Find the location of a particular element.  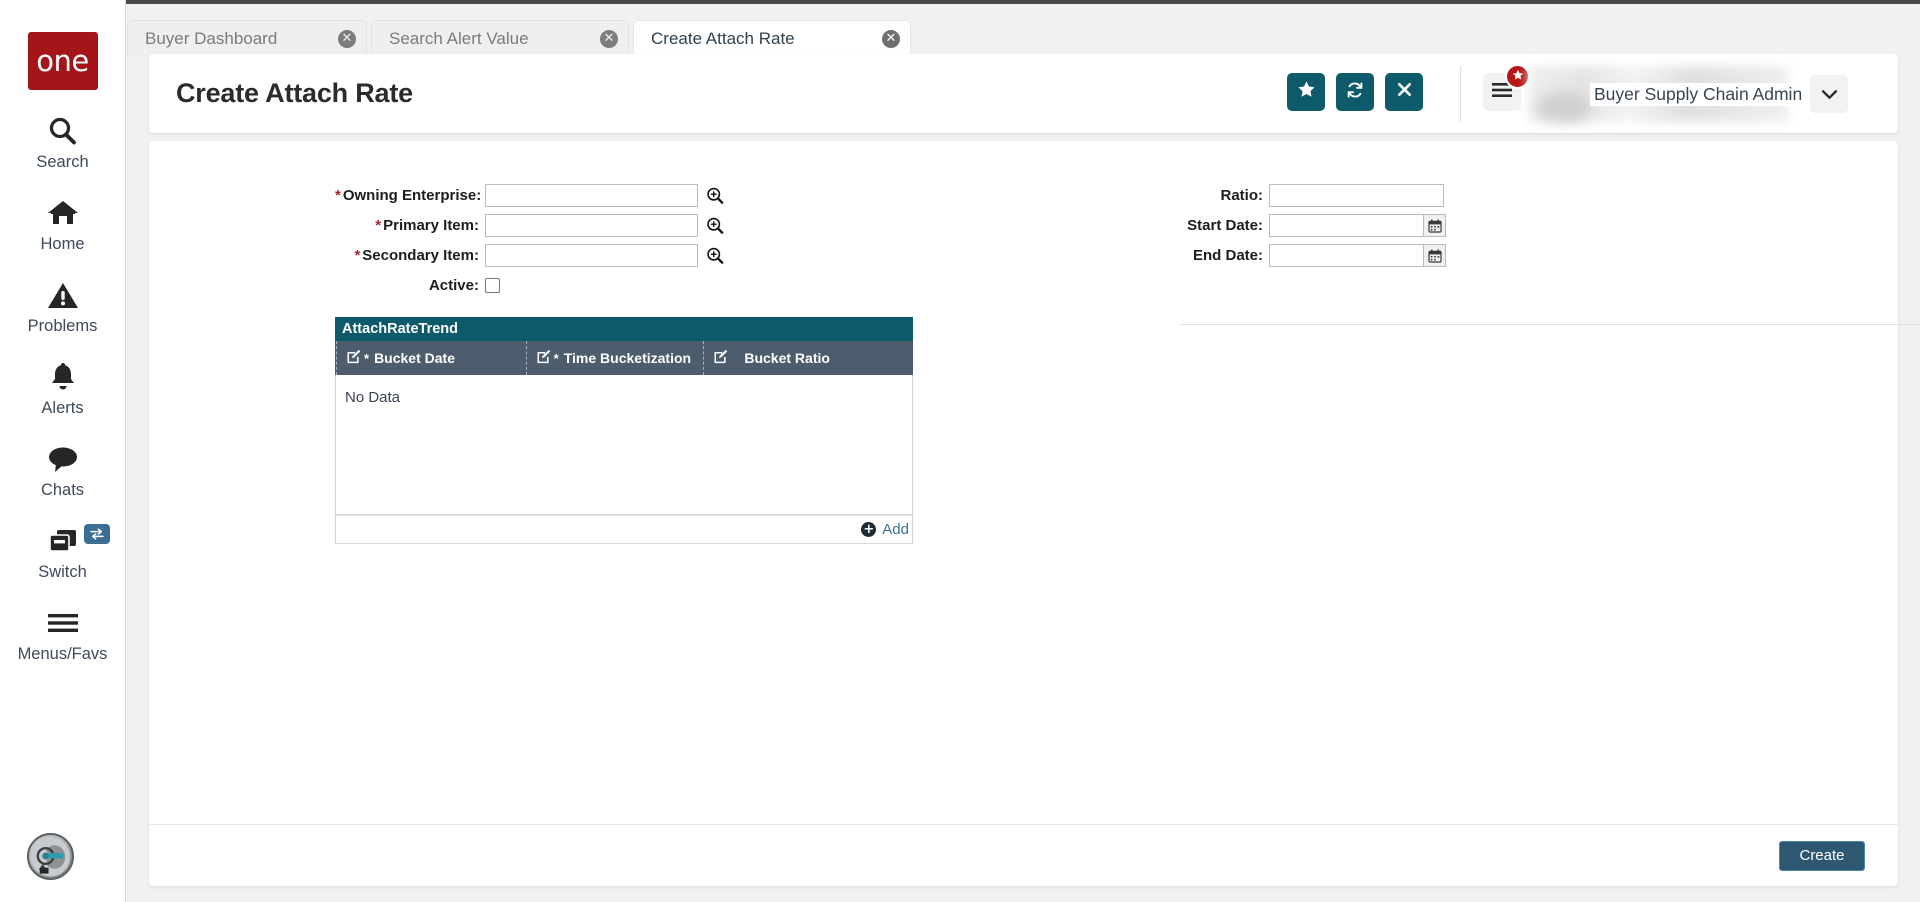

owning-enterprise-input is located at coordinates (591, 195).